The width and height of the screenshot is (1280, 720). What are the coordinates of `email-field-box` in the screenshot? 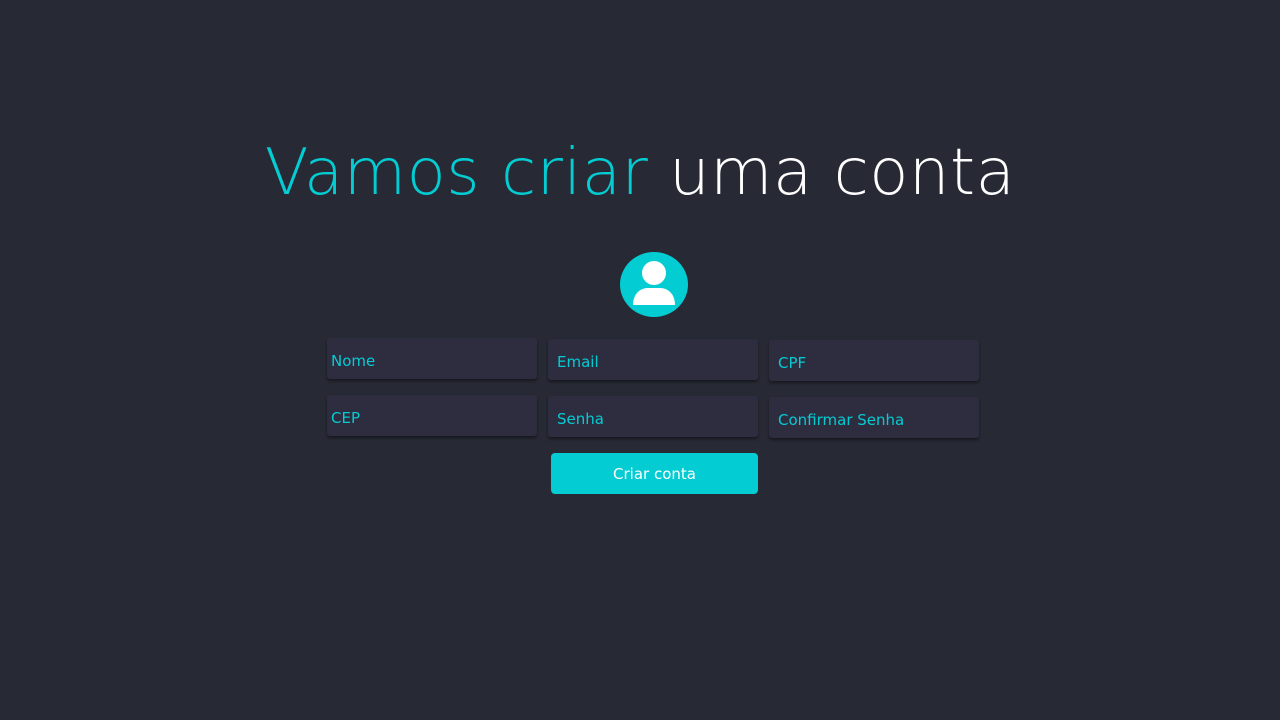 It's located at (653, 359).